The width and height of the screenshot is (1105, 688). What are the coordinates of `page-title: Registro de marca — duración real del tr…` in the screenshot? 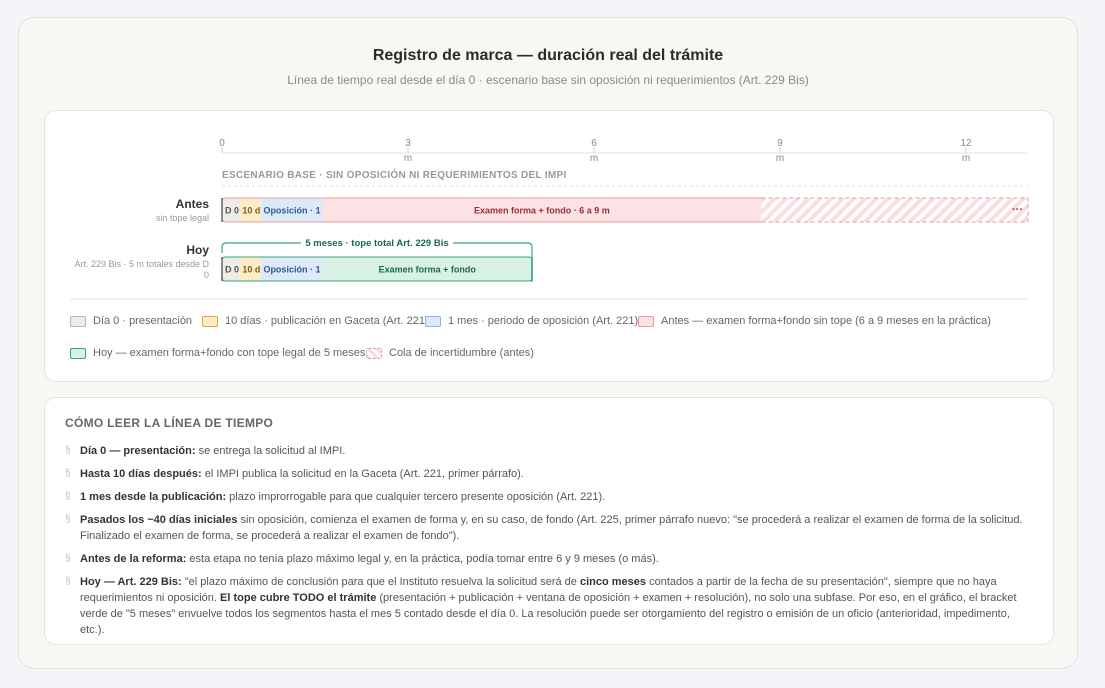 It's located at (548, 55).